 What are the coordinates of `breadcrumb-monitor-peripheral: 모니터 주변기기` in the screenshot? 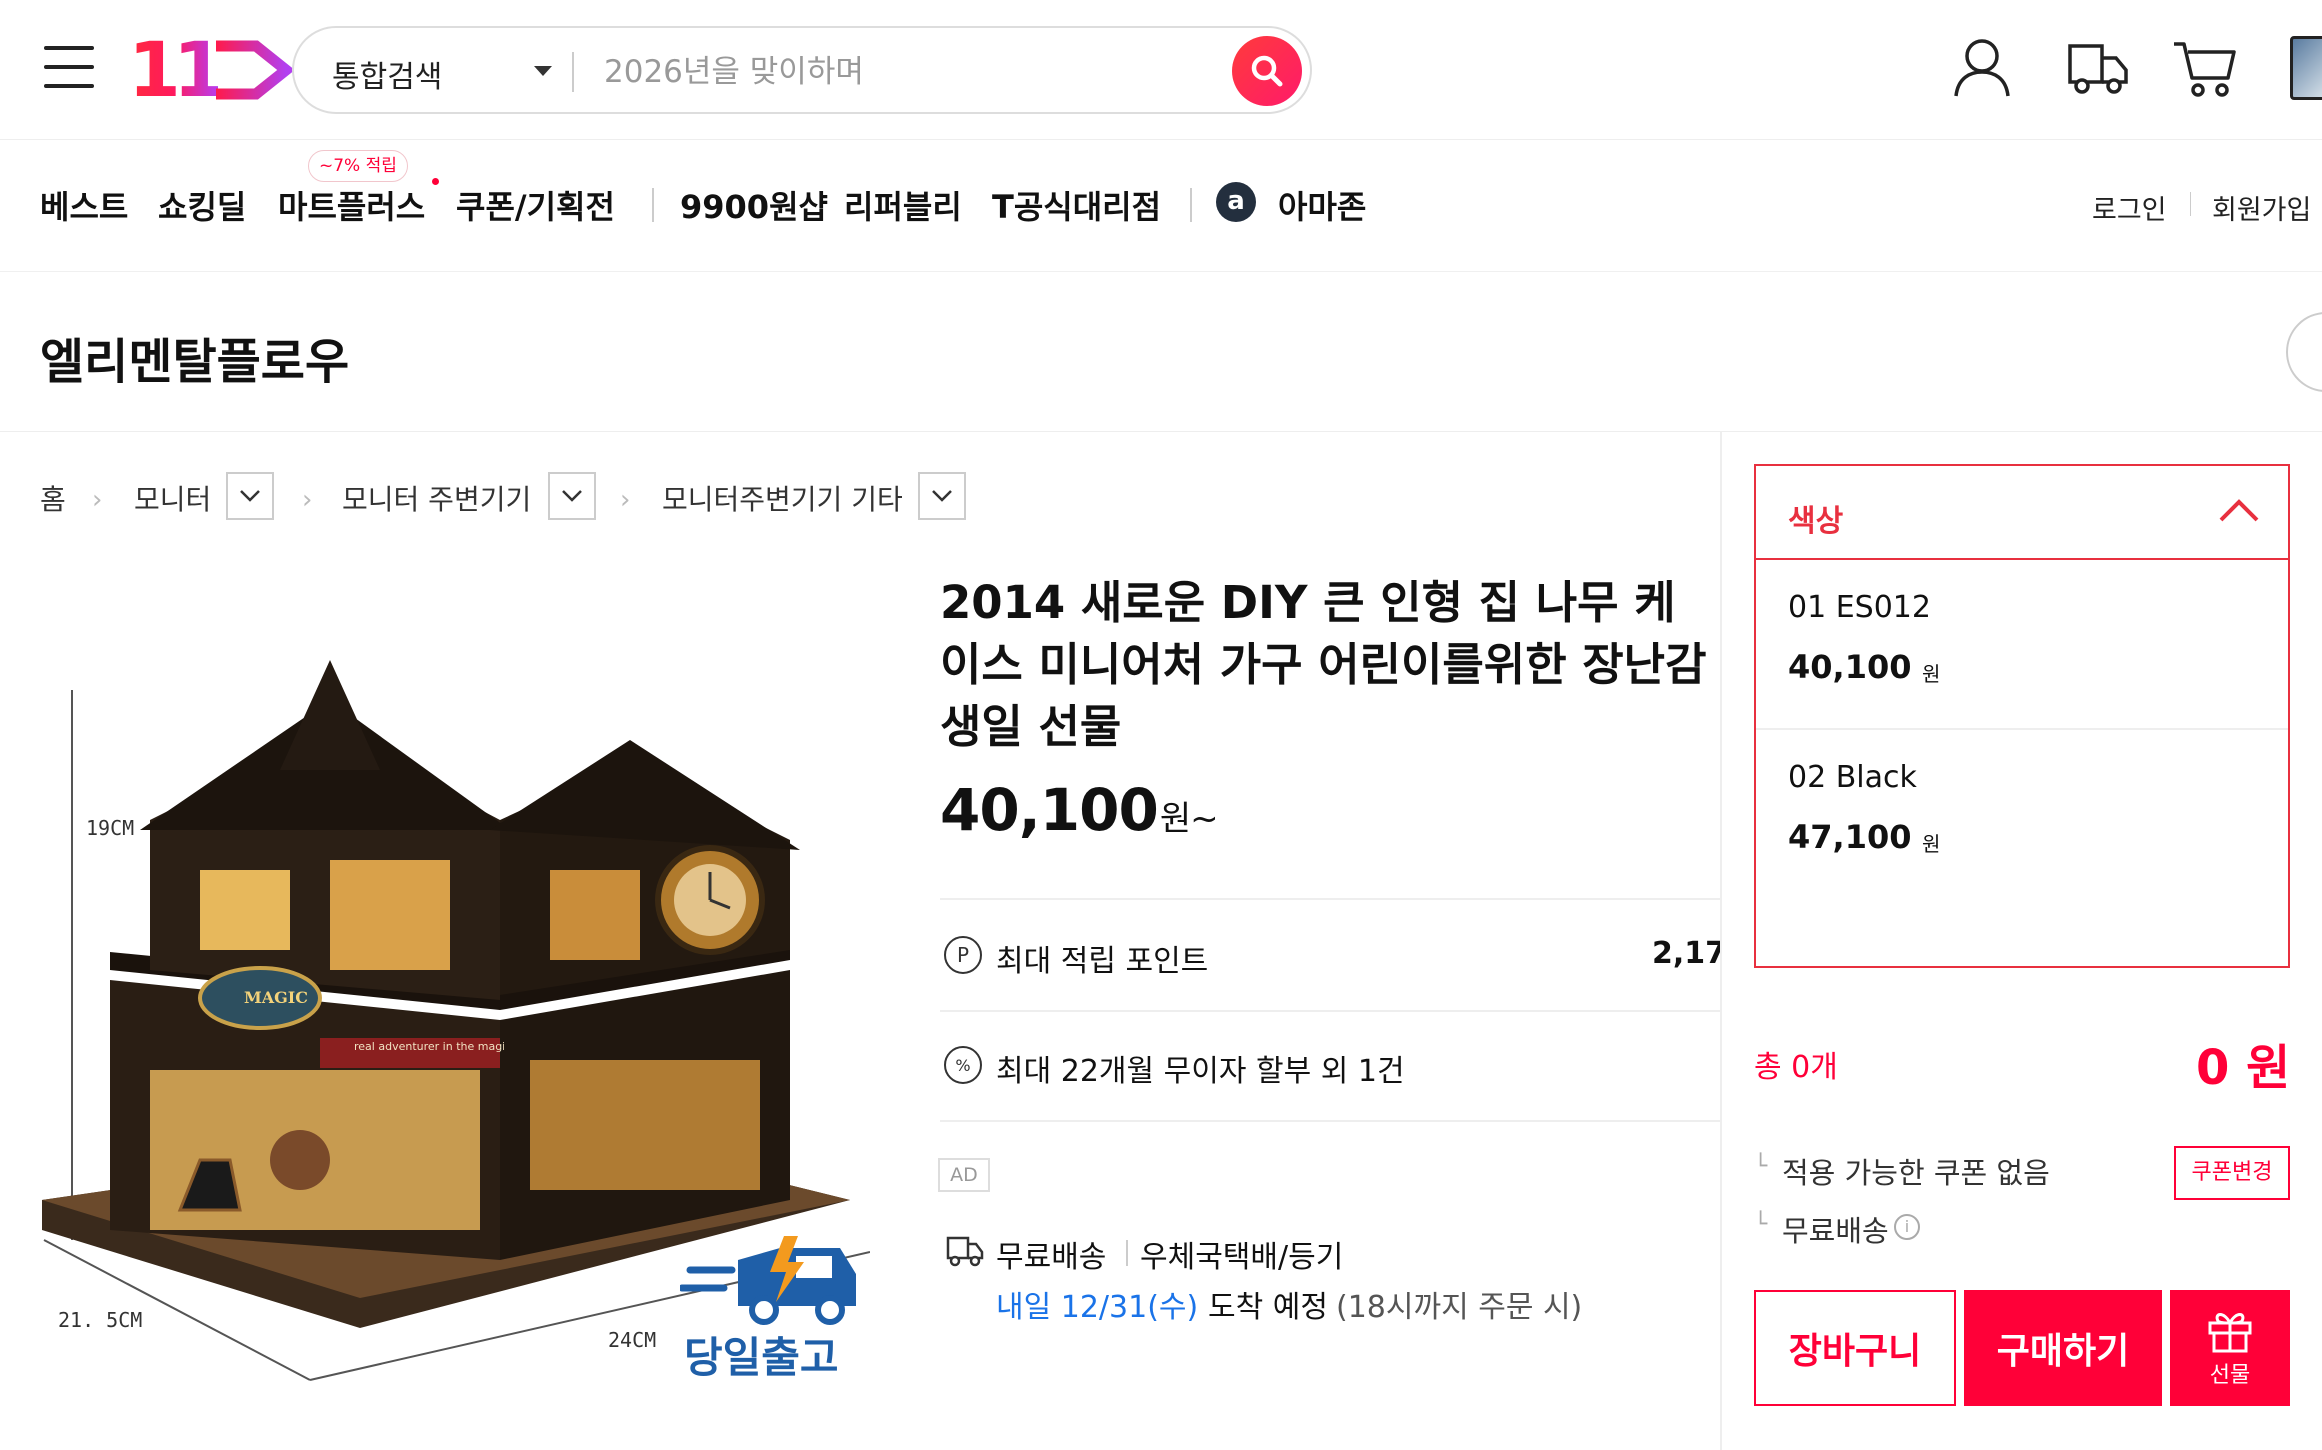 It's located at (436, 498).